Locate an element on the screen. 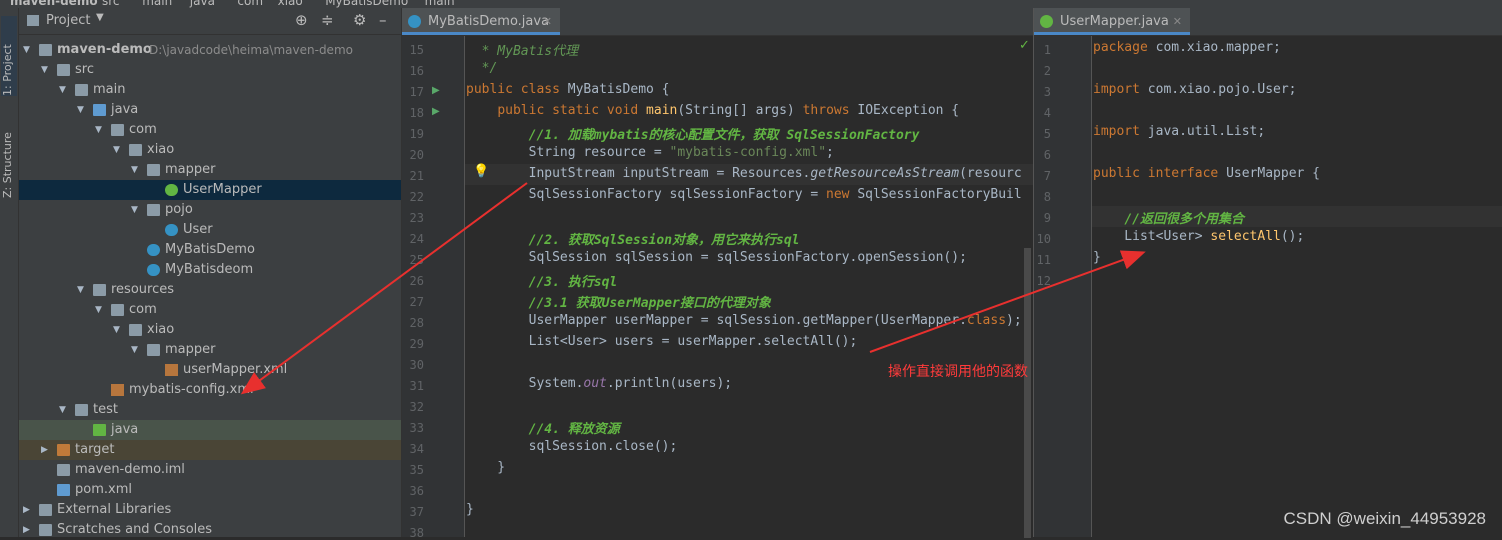 The image size is (1502, 540). arrow-to-selectall is located at coordinates (1007, 301).